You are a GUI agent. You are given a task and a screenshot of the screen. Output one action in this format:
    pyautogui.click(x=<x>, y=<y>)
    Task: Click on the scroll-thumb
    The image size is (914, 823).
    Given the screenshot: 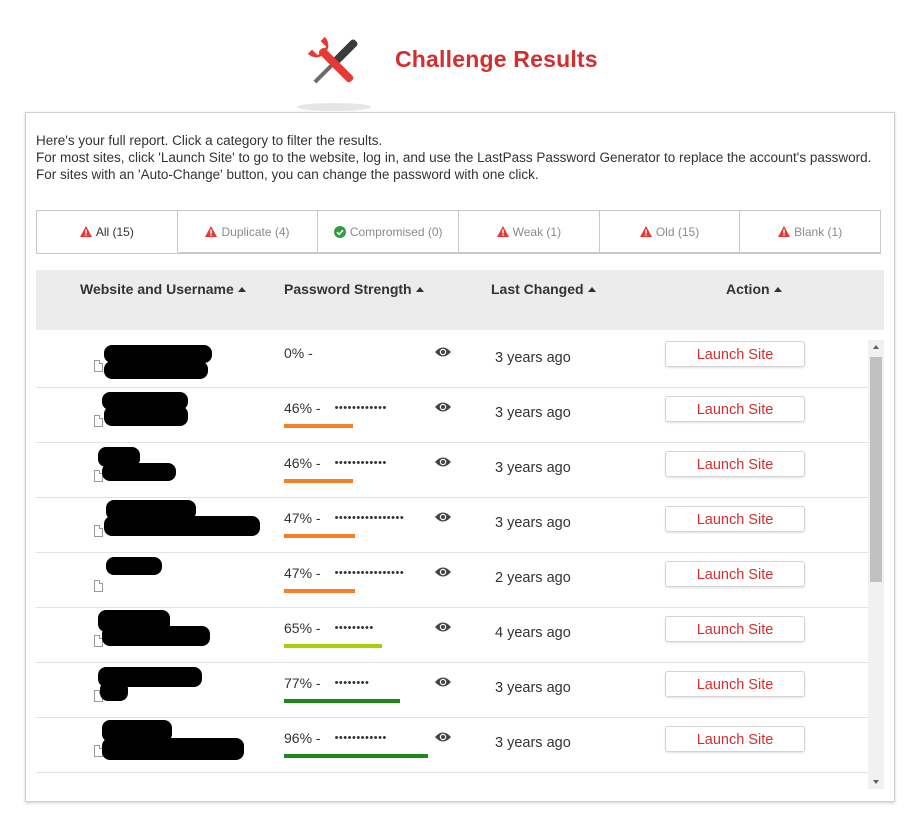 What is the action you would take?
    pyautogui.click(x=876, y=469)
    